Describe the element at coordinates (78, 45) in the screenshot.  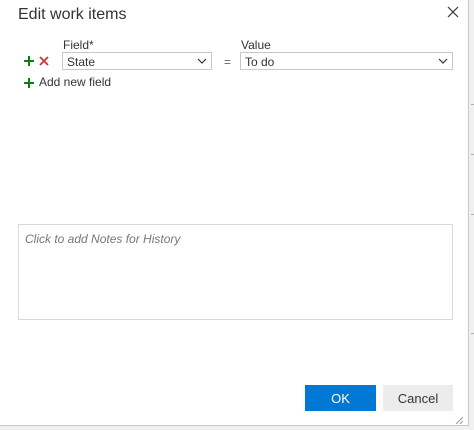
I see `field-column-header: Field*` at that location.